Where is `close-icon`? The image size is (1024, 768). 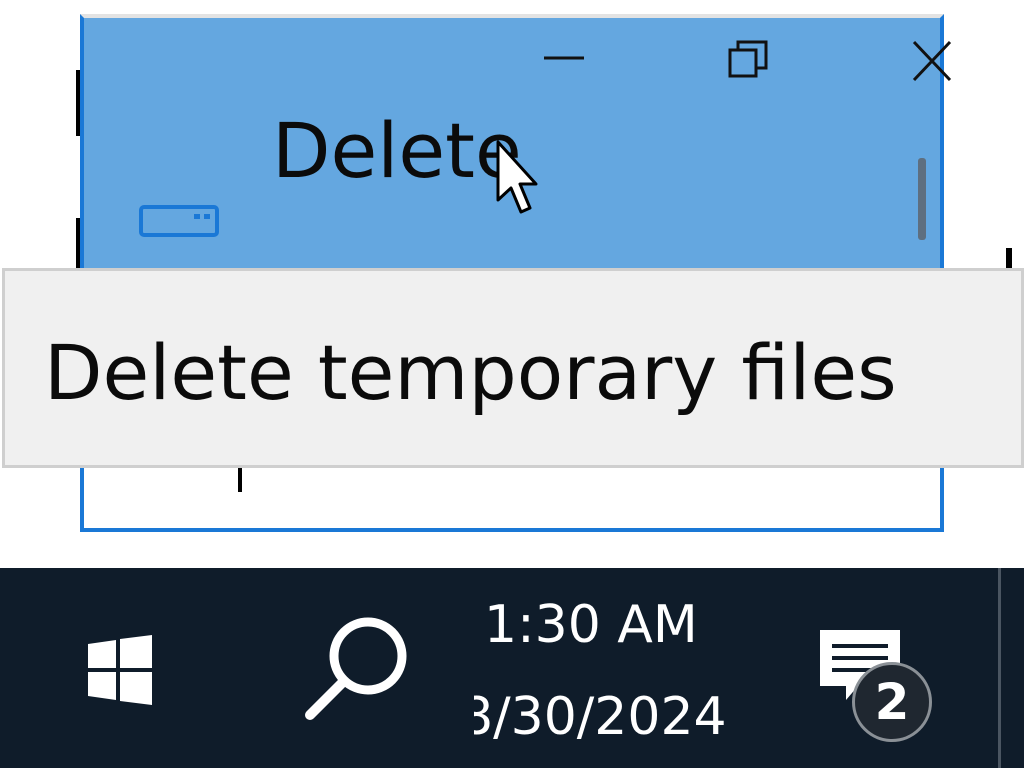 close-icon is located at coordinates (932, 61).